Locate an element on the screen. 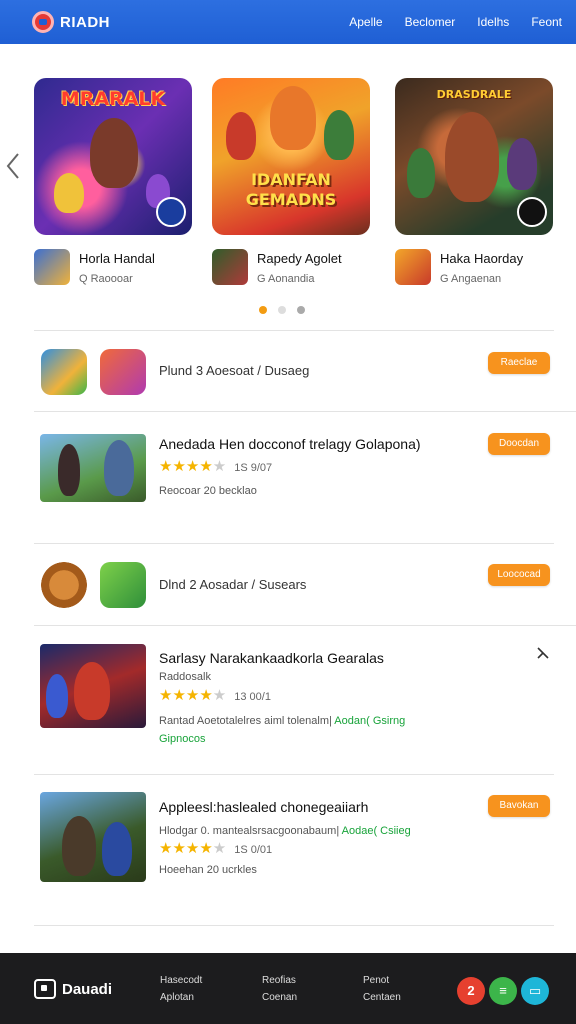 Image resolution: width=576 pixels, height=1024 pixels. card-meta: Rapedy Agolet G Aonandia is located at coordinates (292, 267).